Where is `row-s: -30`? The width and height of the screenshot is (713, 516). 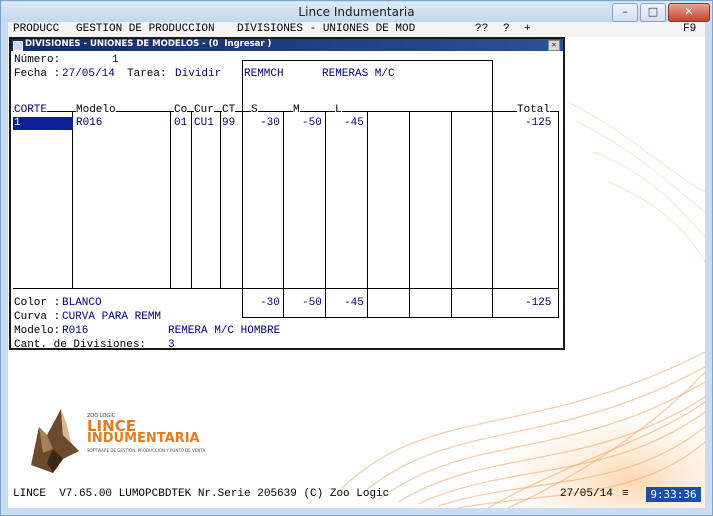
row-s: -30 is located at coordinates (270, 123).